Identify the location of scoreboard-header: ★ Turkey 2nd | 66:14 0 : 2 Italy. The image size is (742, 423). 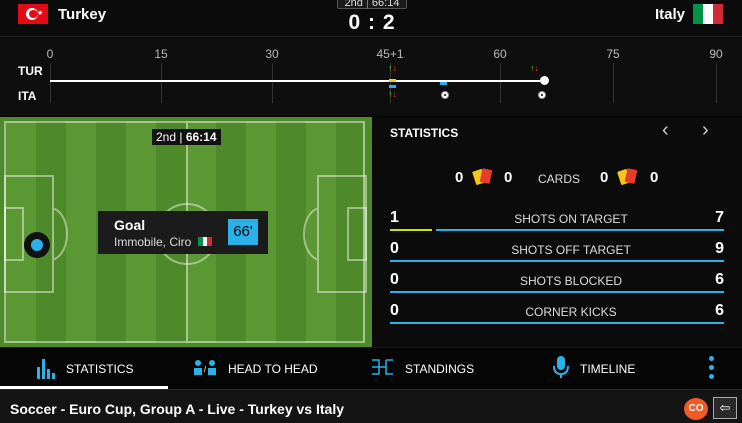
(371, 18).